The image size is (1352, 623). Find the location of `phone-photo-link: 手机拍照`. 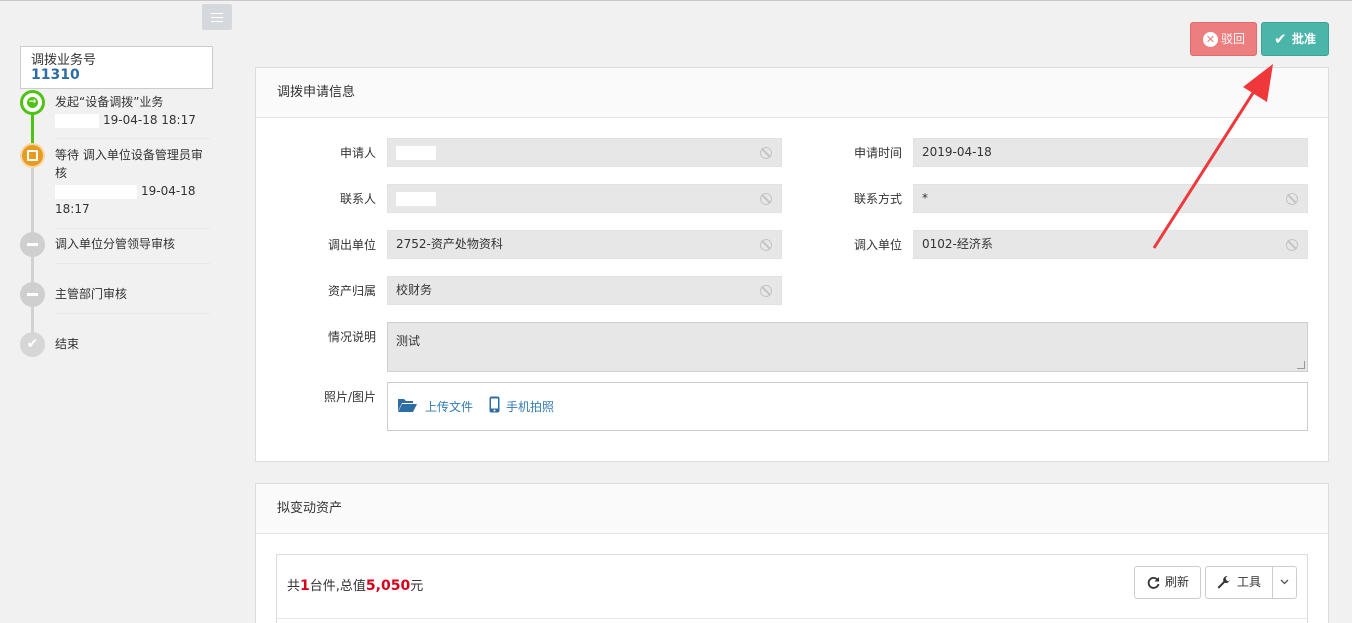

phone-photo-link: 手机拍照 is located at coordinates (530, 406).